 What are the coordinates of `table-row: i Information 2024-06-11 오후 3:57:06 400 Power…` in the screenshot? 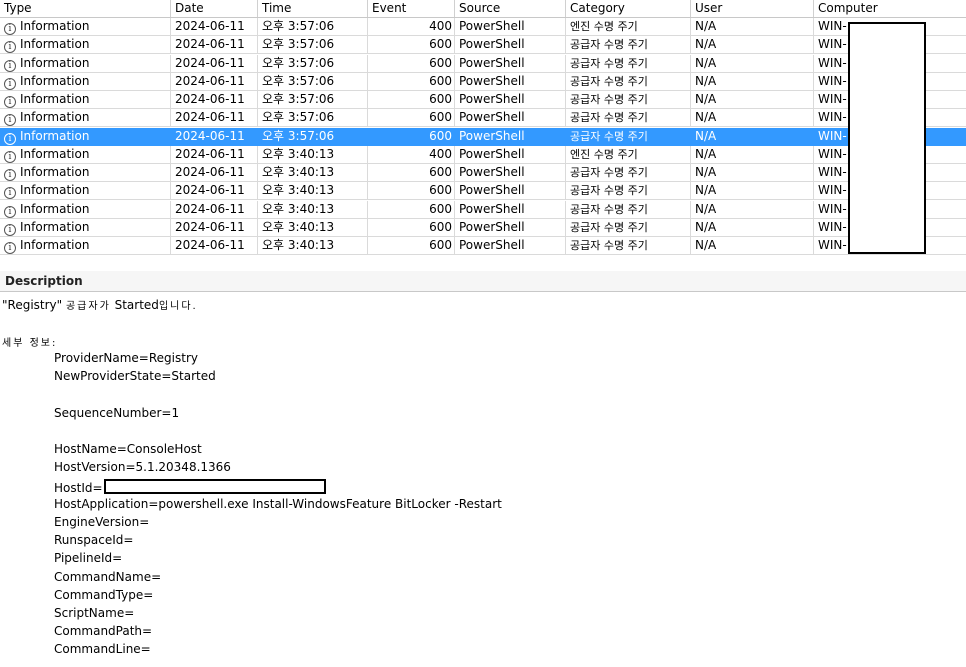 It's located at (483, 27).